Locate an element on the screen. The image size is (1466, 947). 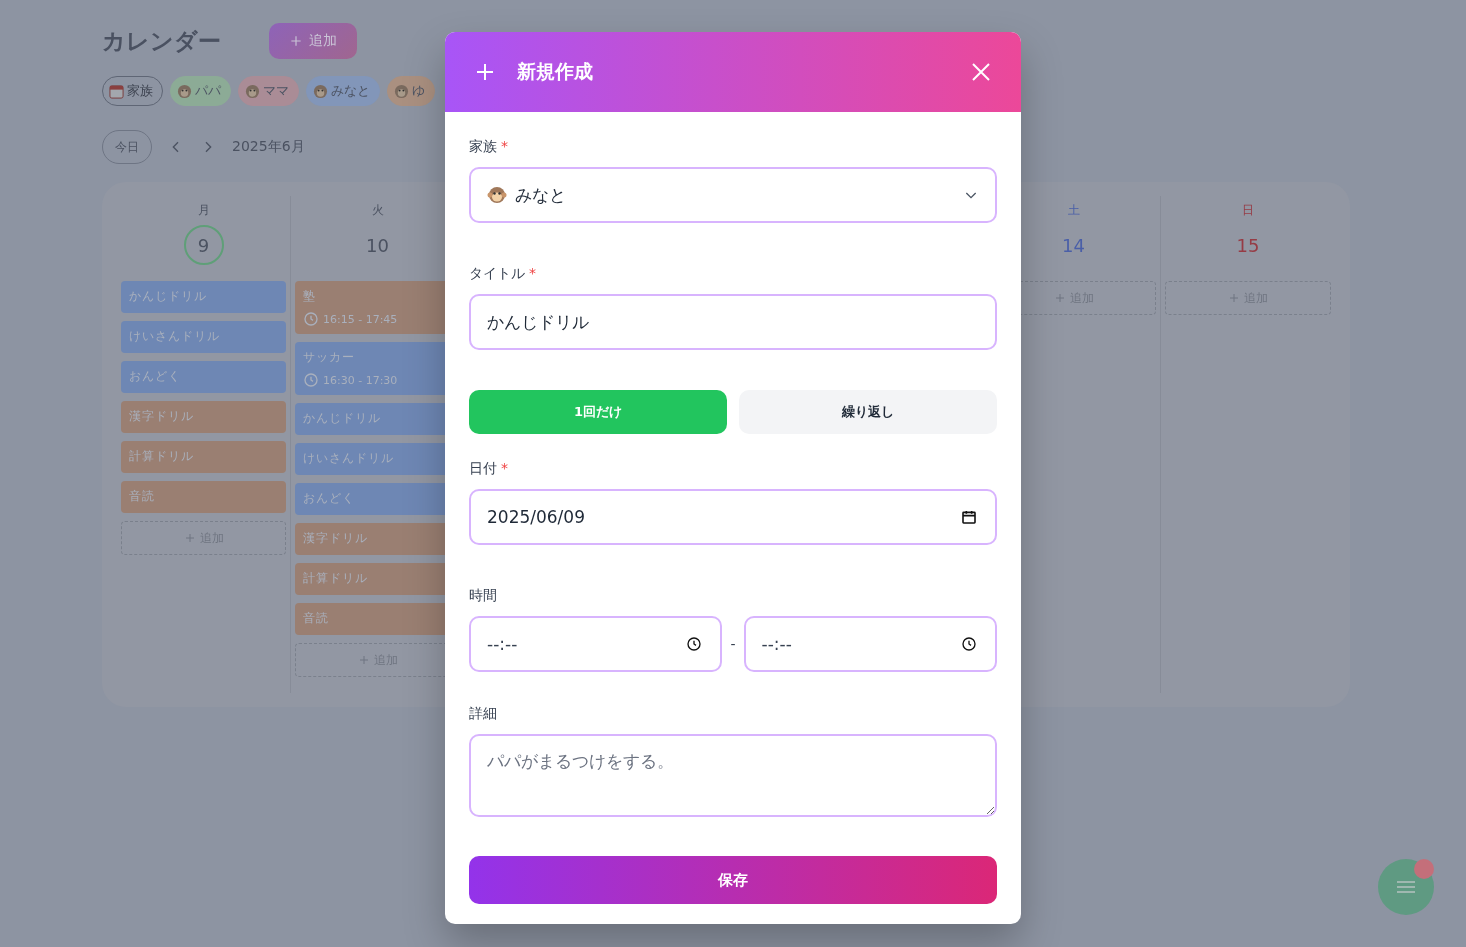
select-value: みなと is located at coordinates (540, 195).